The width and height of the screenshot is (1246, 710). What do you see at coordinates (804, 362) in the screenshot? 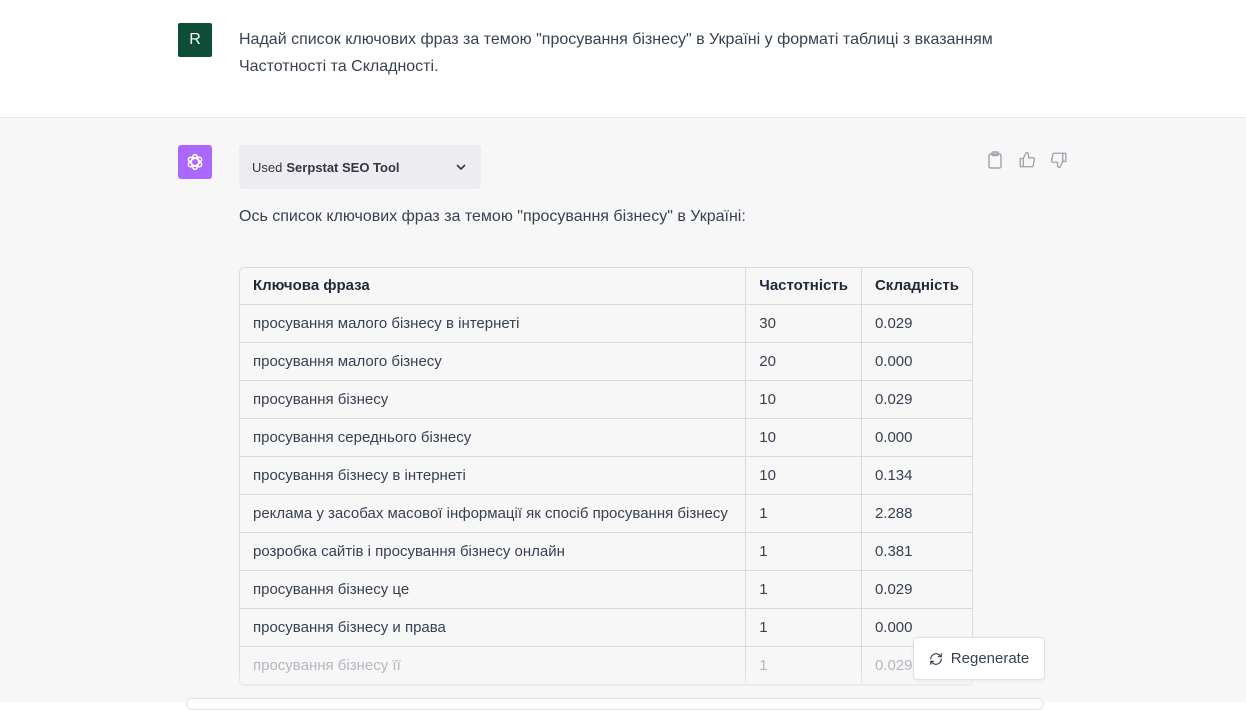
I see `frequency-cell: 20` at bounding box center [804, 362].